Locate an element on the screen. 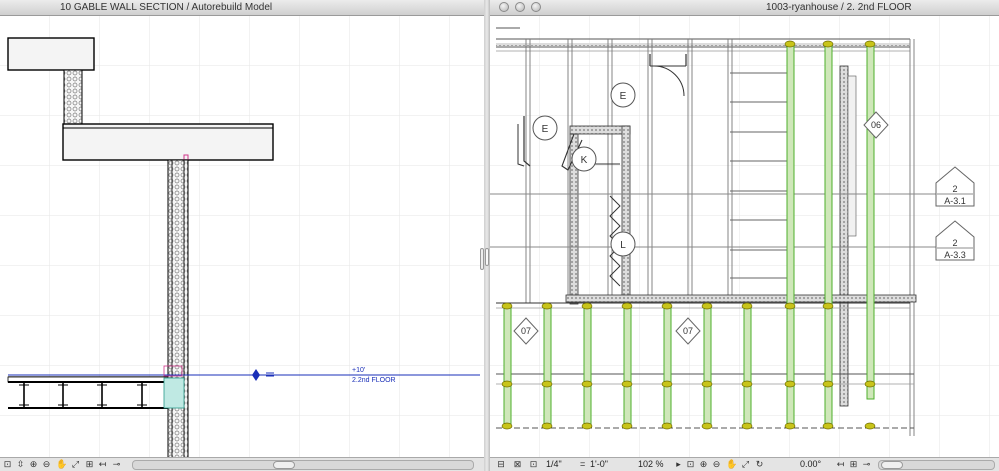  svg-text: 06 is located at coordinates (876, 125).